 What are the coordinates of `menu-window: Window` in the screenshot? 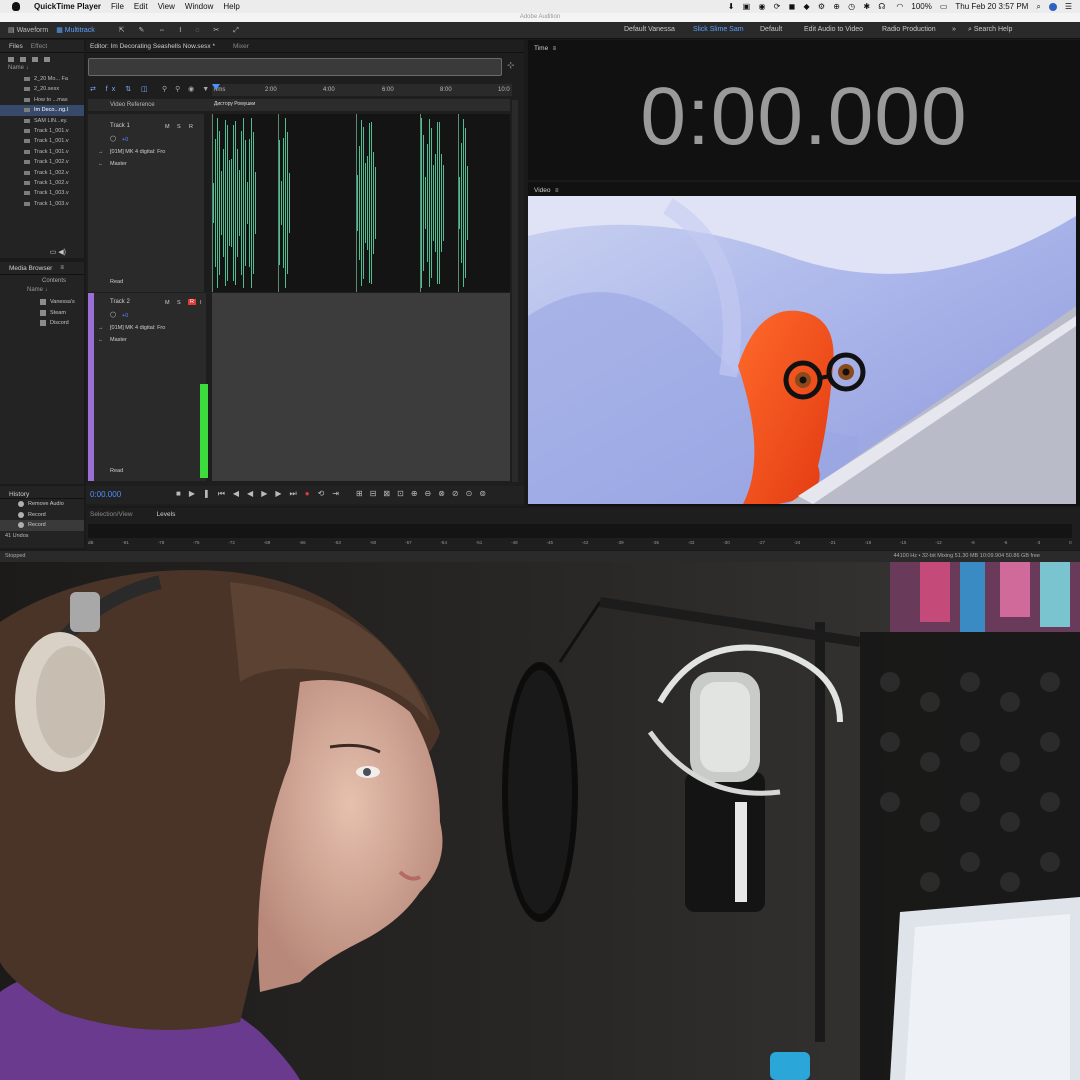 It's located at (199, 6).